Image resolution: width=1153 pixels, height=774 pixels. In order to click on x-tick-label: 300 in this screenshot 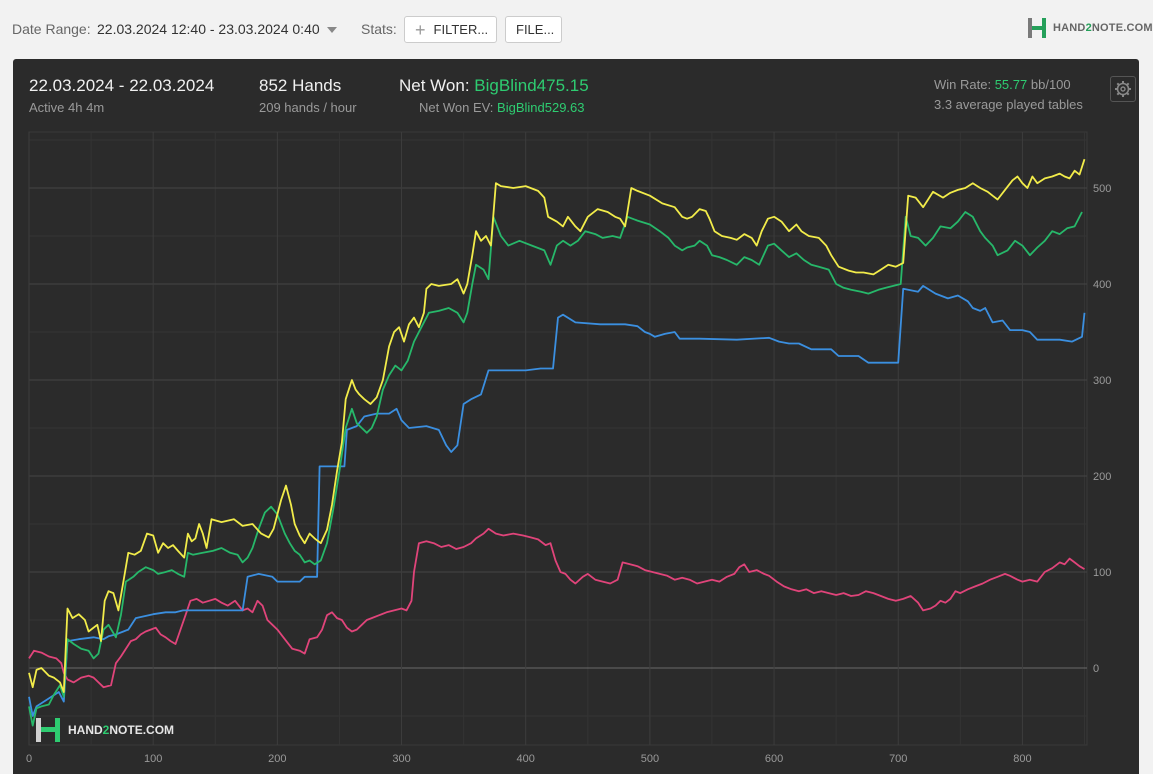, I will do `click(401, 759)`.